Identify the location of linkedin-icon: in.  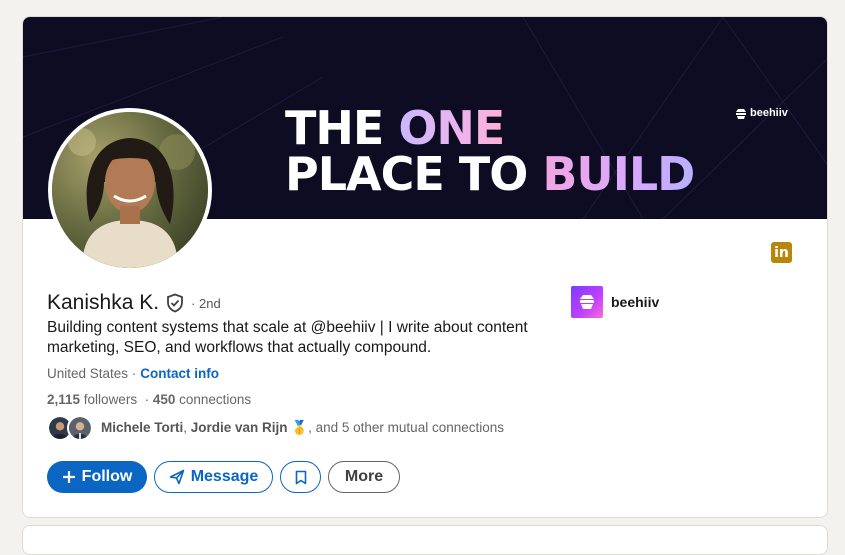
(781, 252).